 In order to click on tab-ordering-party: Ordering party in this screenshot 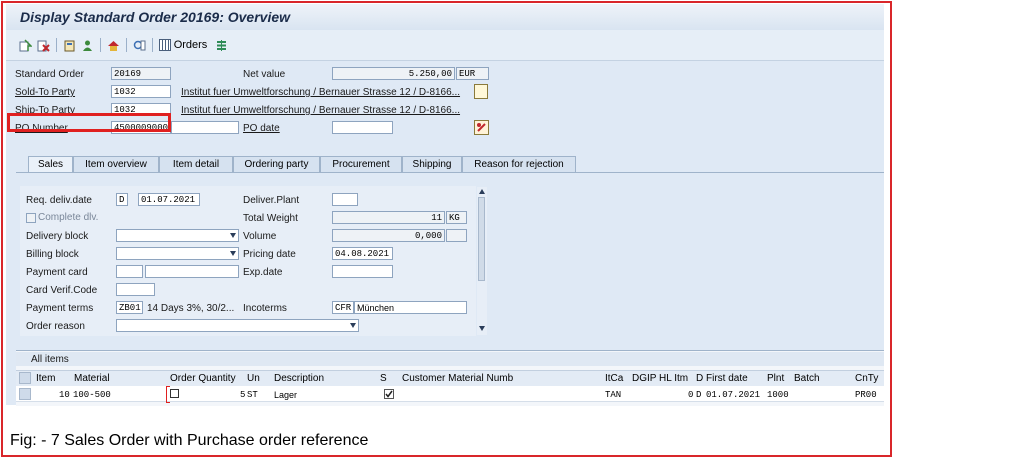, I will do `click(276, 164)`.